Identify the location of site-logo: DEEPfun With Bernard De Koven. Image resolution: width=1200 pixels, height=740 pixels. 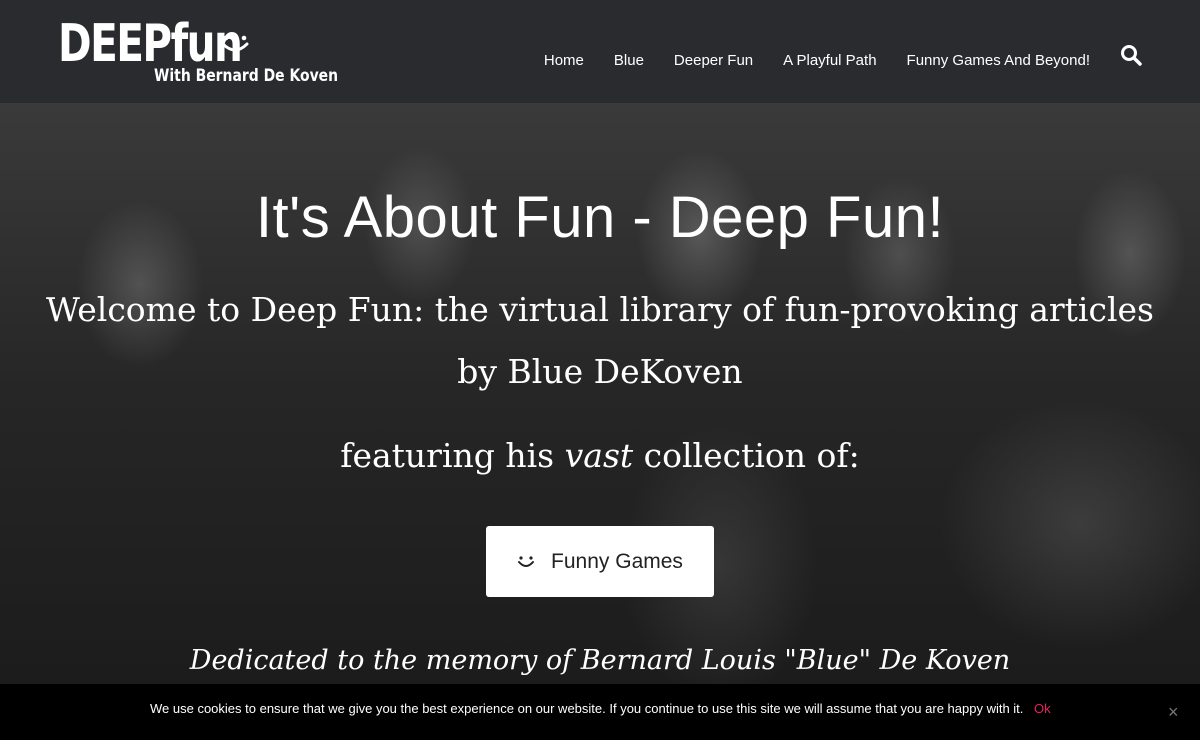
(198, 52).